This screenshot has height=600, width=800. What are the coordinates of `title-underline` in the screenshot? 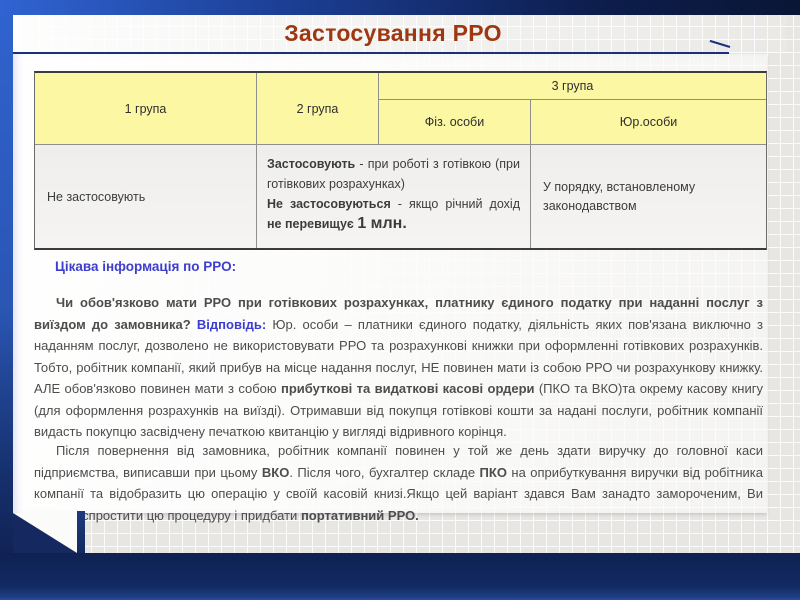 It's located at (371, 53).